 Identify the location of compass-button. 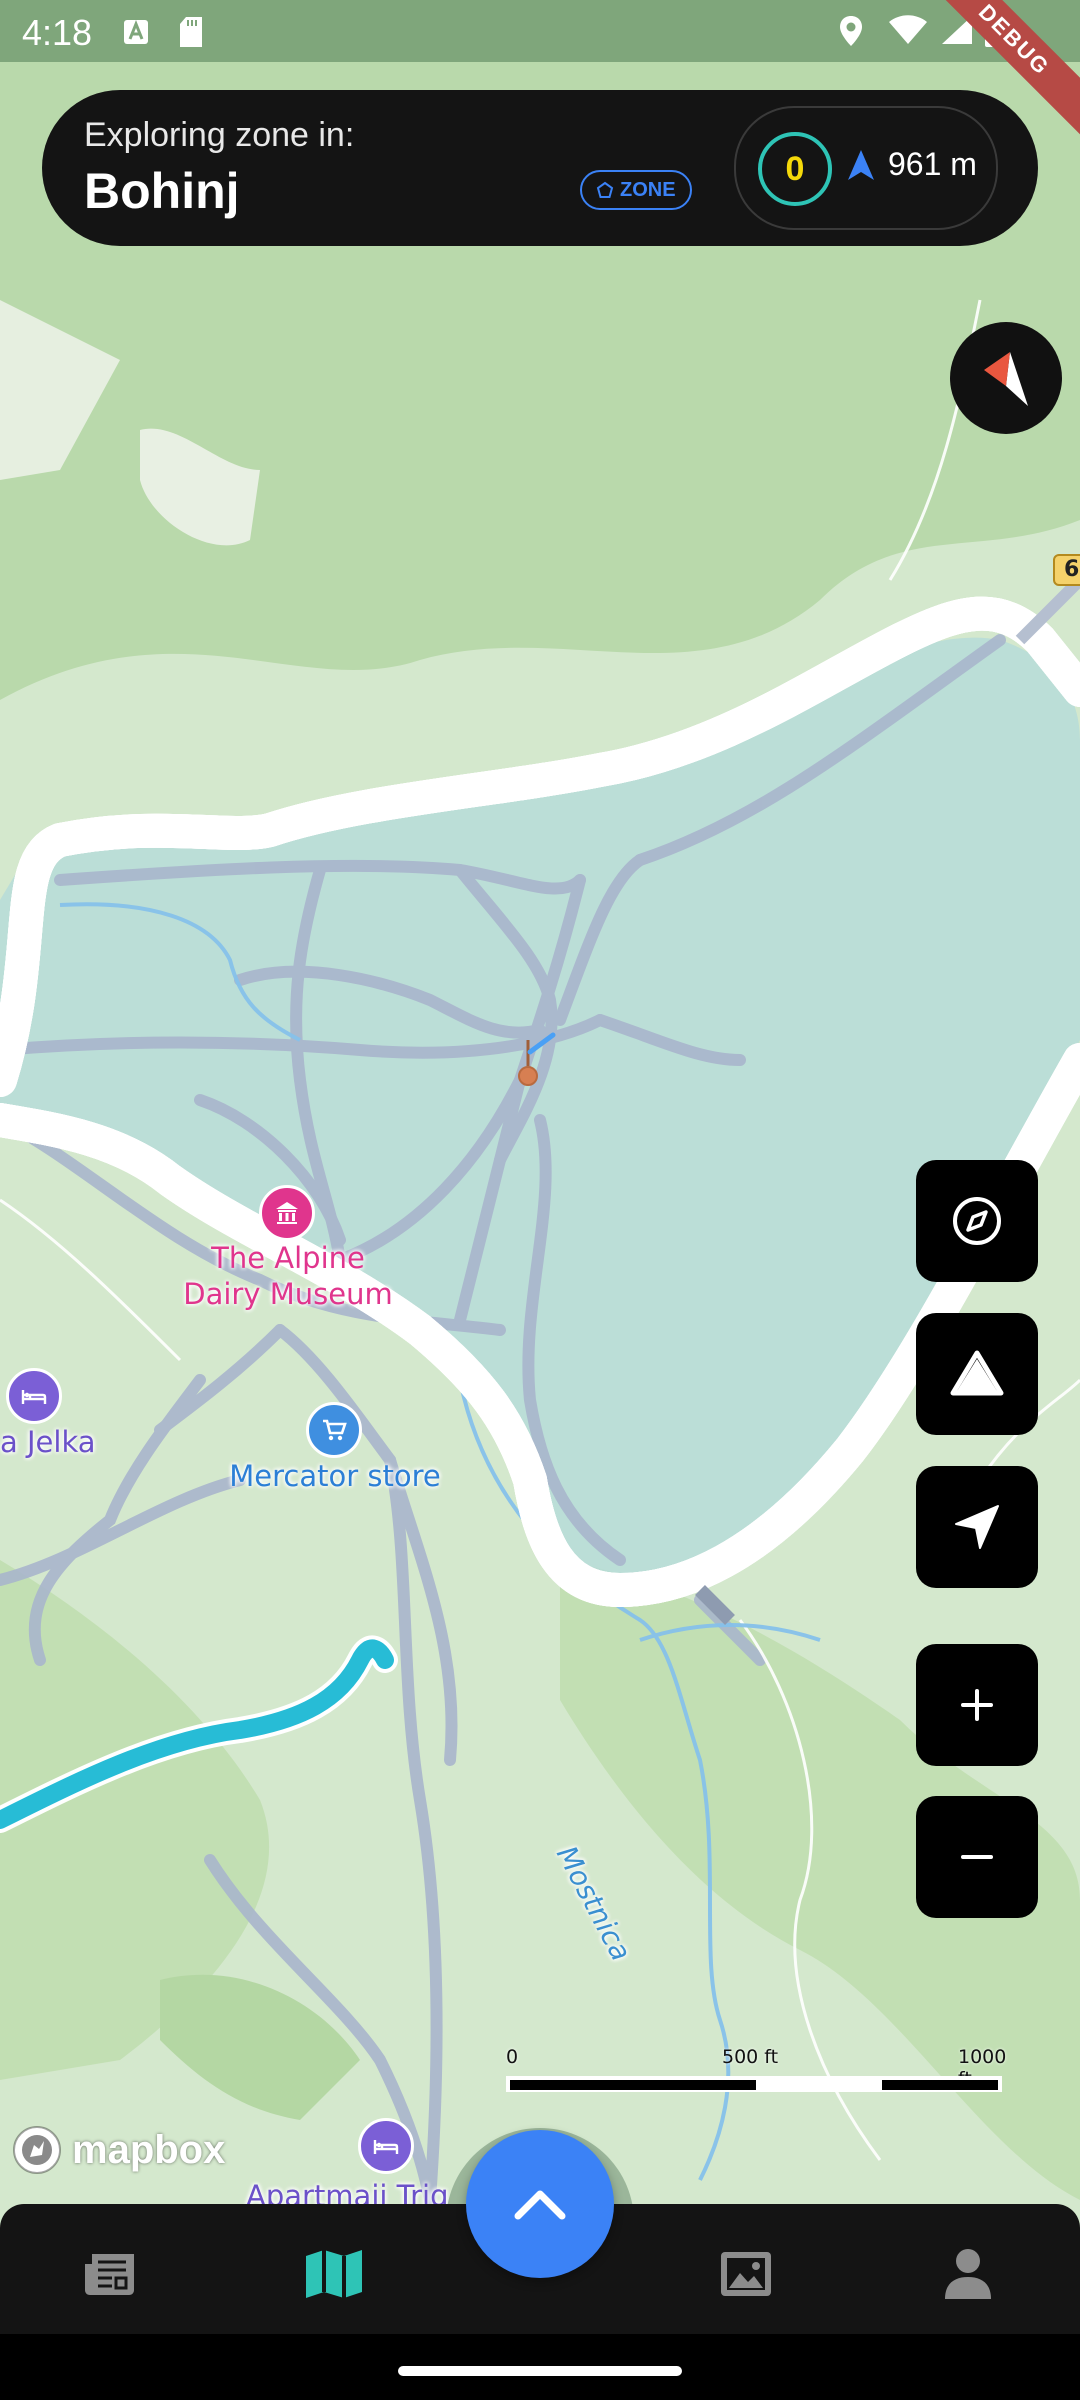
(1006, 378).